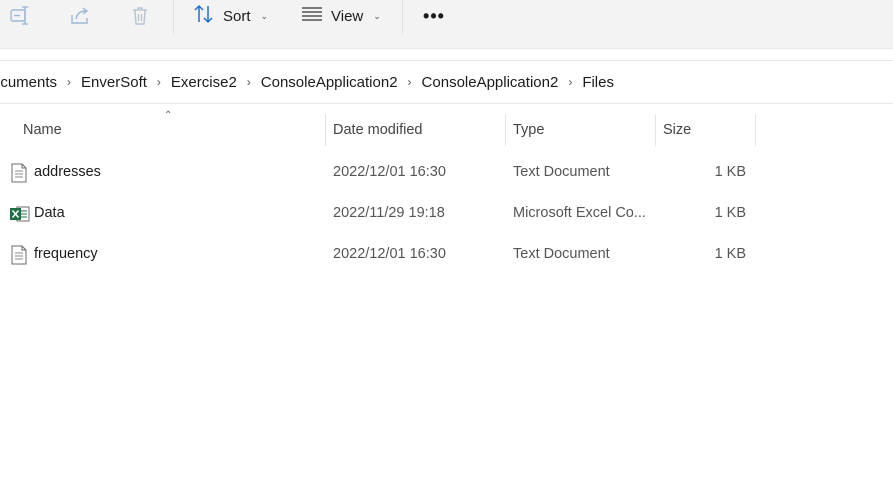 Image resolution: width=893 pixels, height=488 pixels. Describe the element at coordinates (140, 16) in the screenshot. I see `delete-icon` at that location.